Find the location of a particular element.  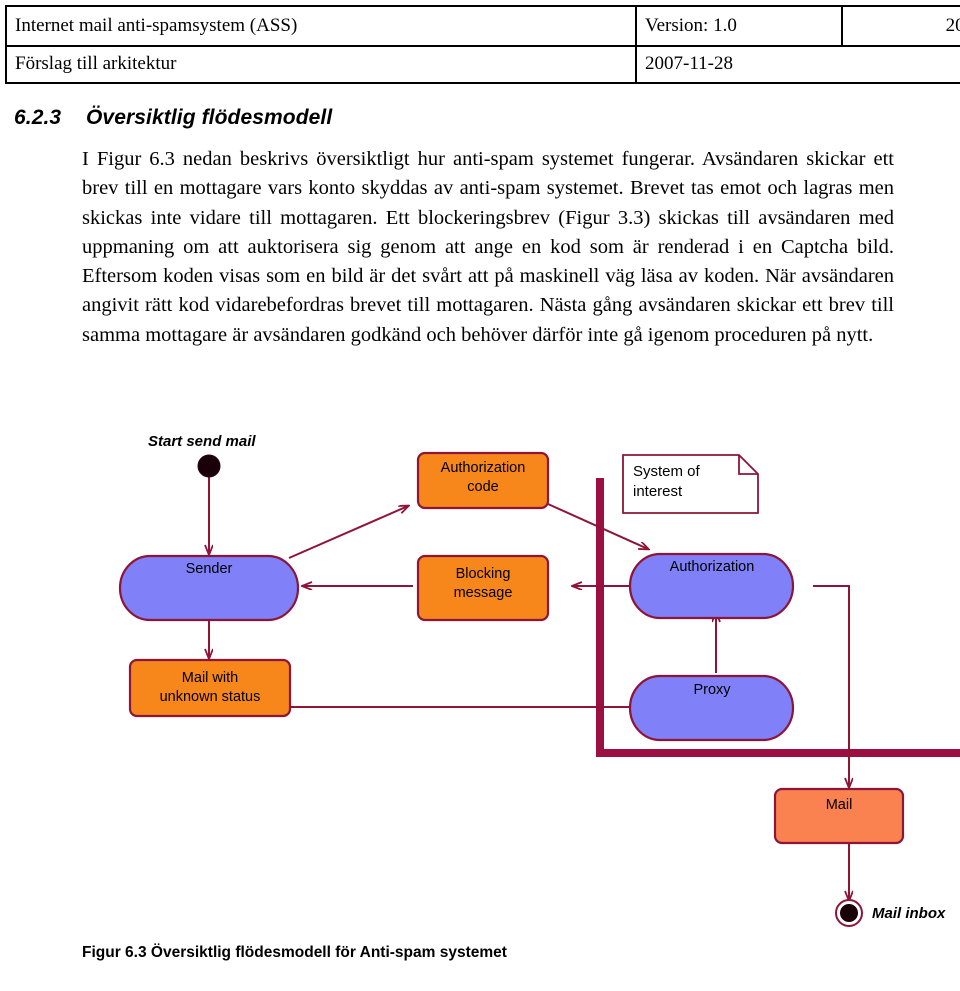

header-subtitle: Förslag till arkitektur is located at coordinates (321, 64).